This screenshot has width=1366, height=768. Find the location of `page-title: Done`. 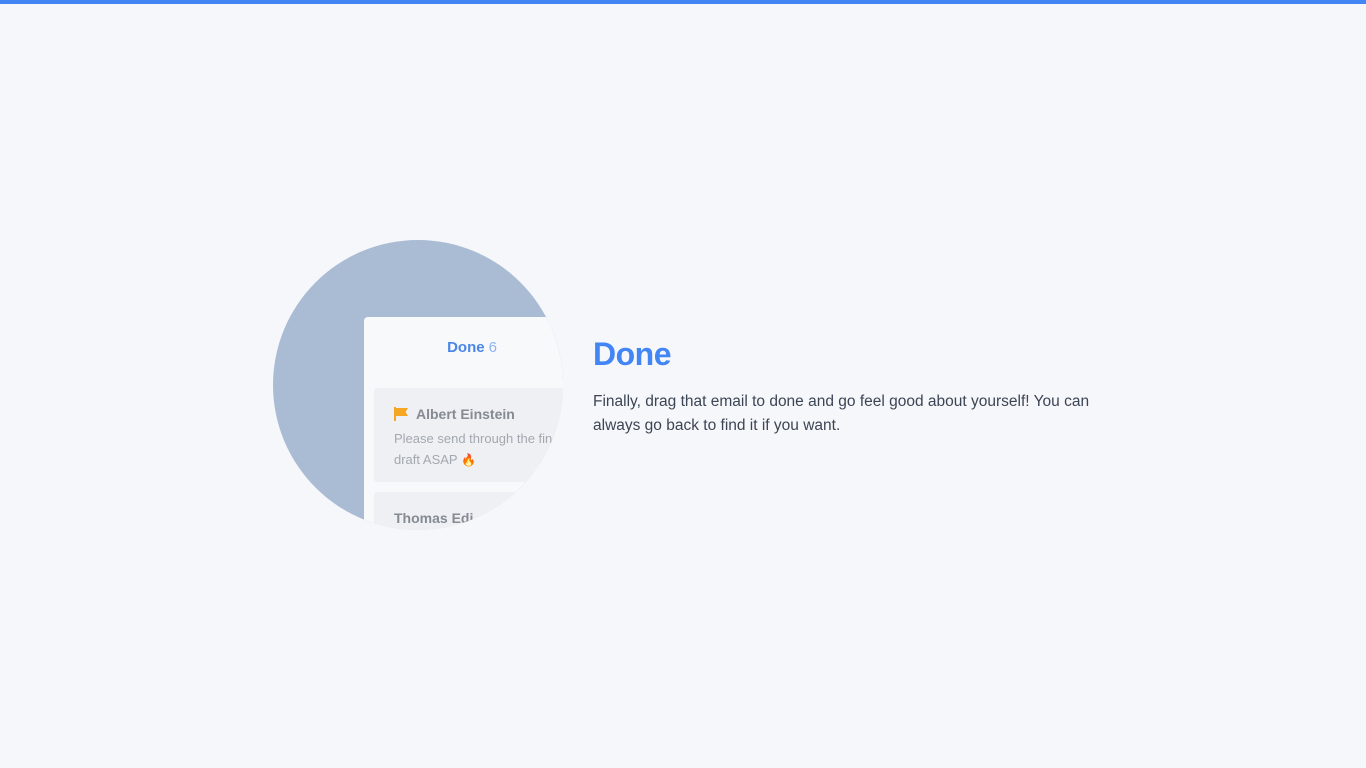

page-title: Done is located at coordinates (632, 354).